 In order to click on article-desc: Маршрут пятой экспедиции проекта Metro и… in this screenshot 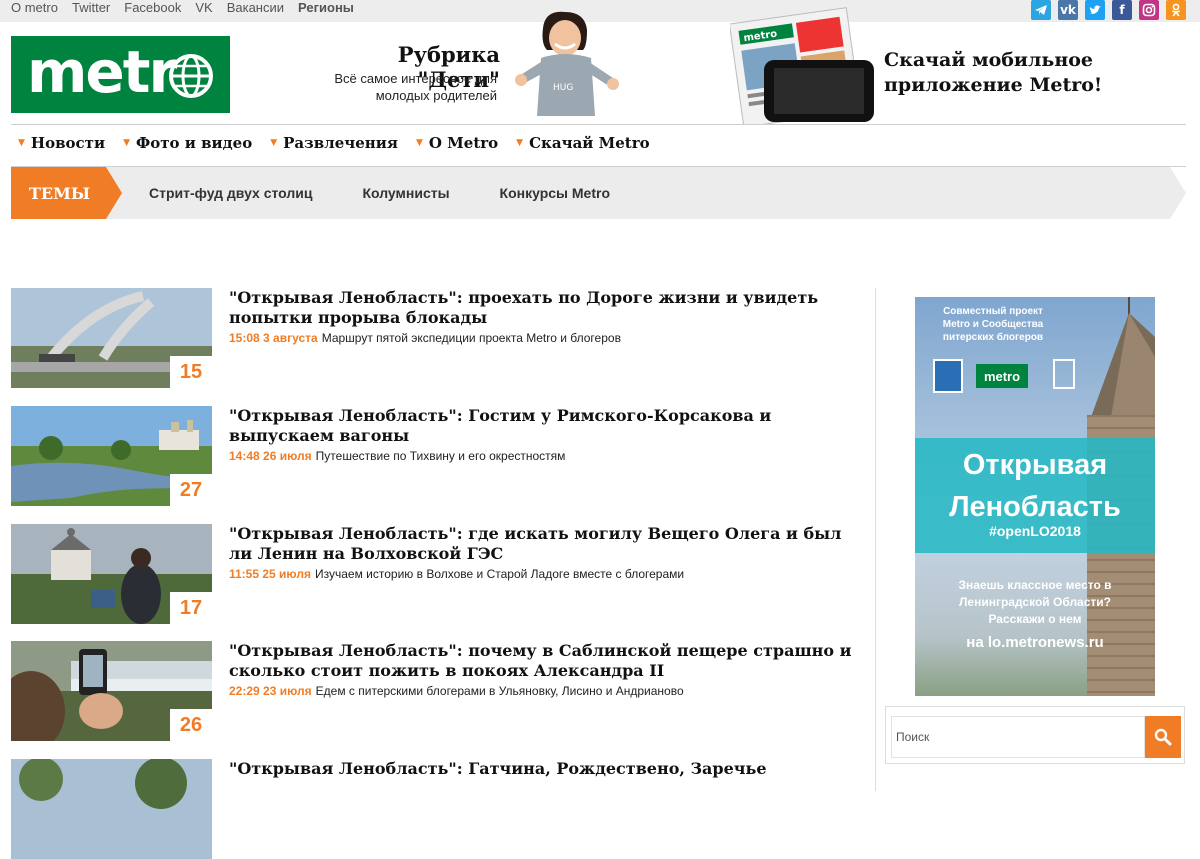, I will do `click(471, 338)`.